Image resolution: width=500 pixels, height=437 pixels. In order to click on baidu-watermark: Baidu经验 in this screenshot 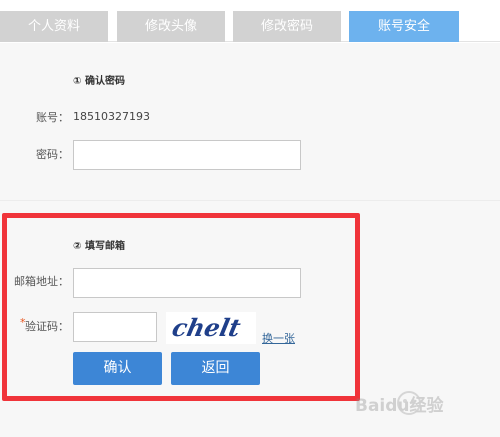, I will do `click(425, 405)`.